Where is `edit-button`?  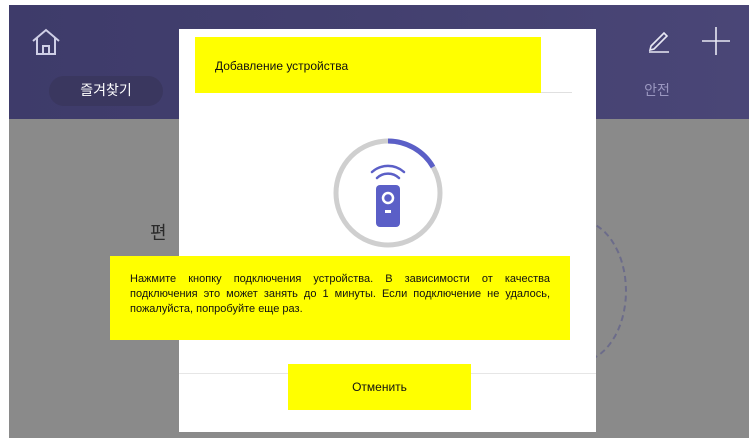 edit-button is located at coordinates (659, 40).